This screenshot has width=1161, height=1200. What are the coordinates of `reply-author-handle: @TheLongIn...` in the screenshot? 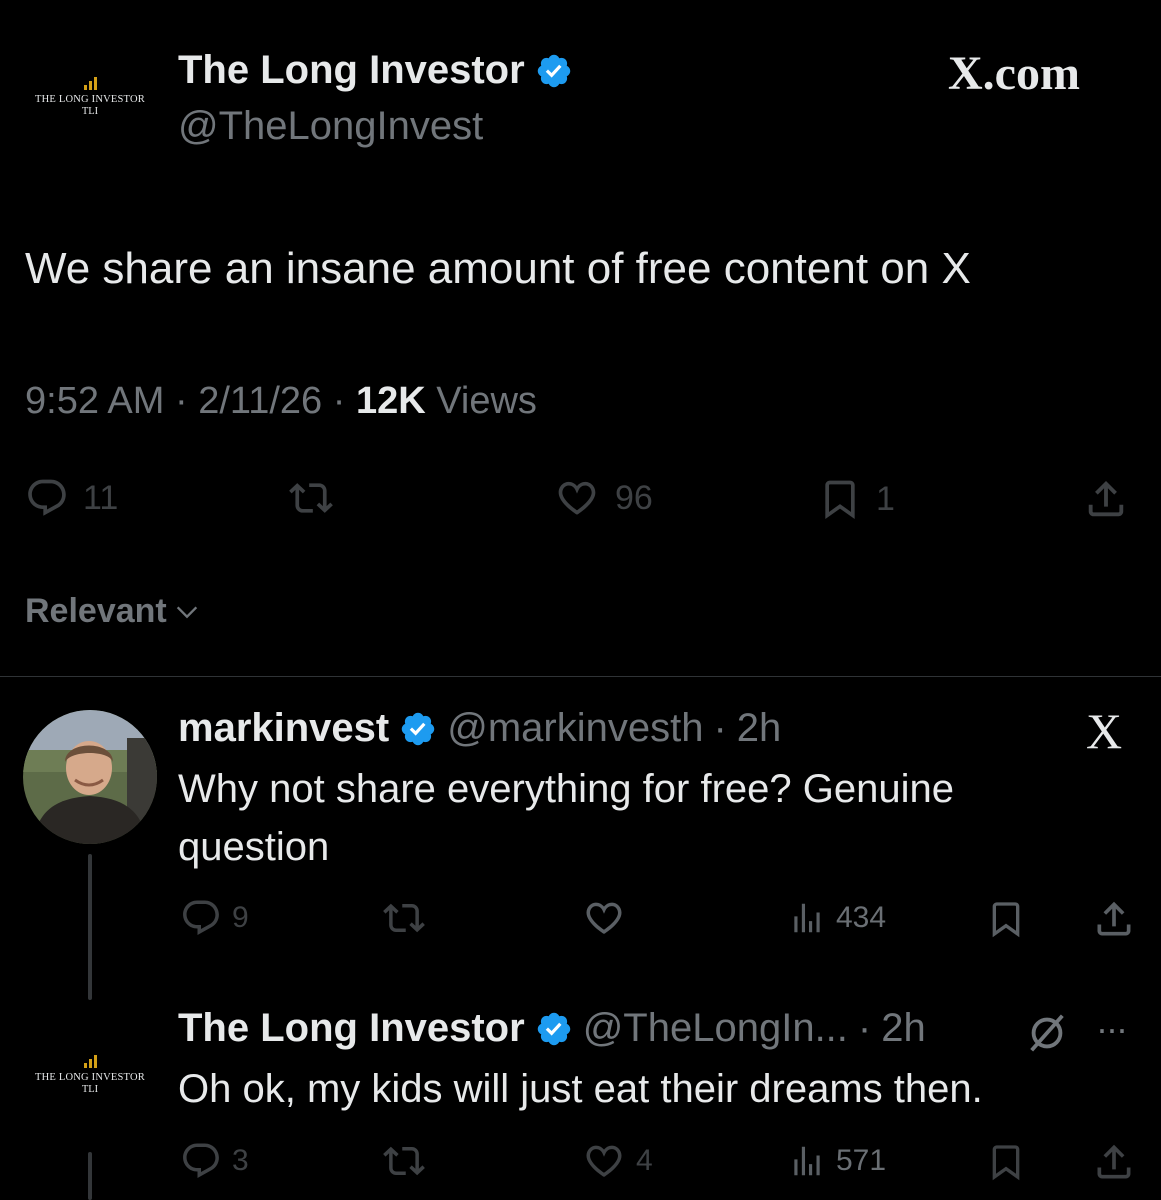 It's located at (715, 1028).